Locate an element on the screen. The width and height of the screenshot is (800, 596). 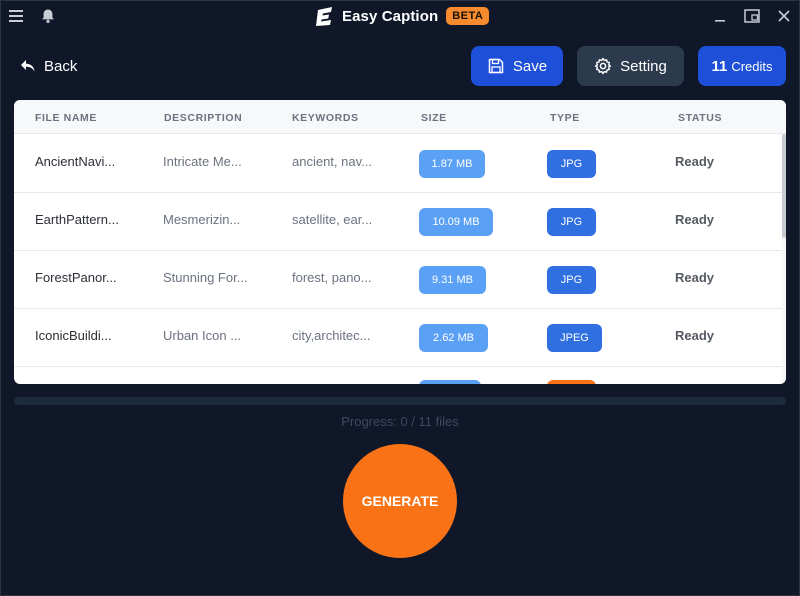
back-label: Back is located at coordinates (61, 66).